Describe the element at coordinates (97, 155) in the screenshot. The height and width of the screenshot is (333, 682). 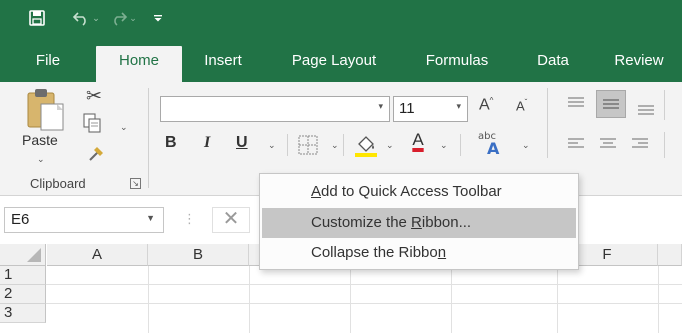
I see `format-painter-icon` at that location.